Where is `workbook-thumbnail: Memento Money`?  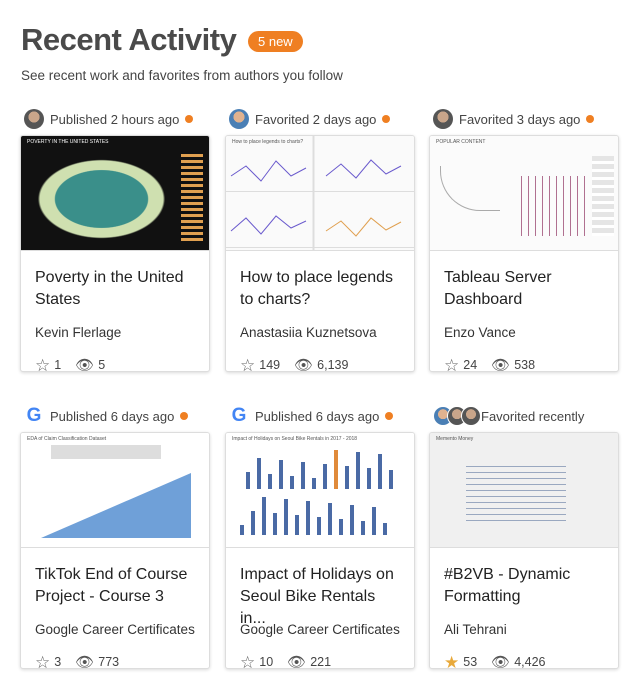
workbook-thumbnail: Memento Money is located at coordinates (524, 490).